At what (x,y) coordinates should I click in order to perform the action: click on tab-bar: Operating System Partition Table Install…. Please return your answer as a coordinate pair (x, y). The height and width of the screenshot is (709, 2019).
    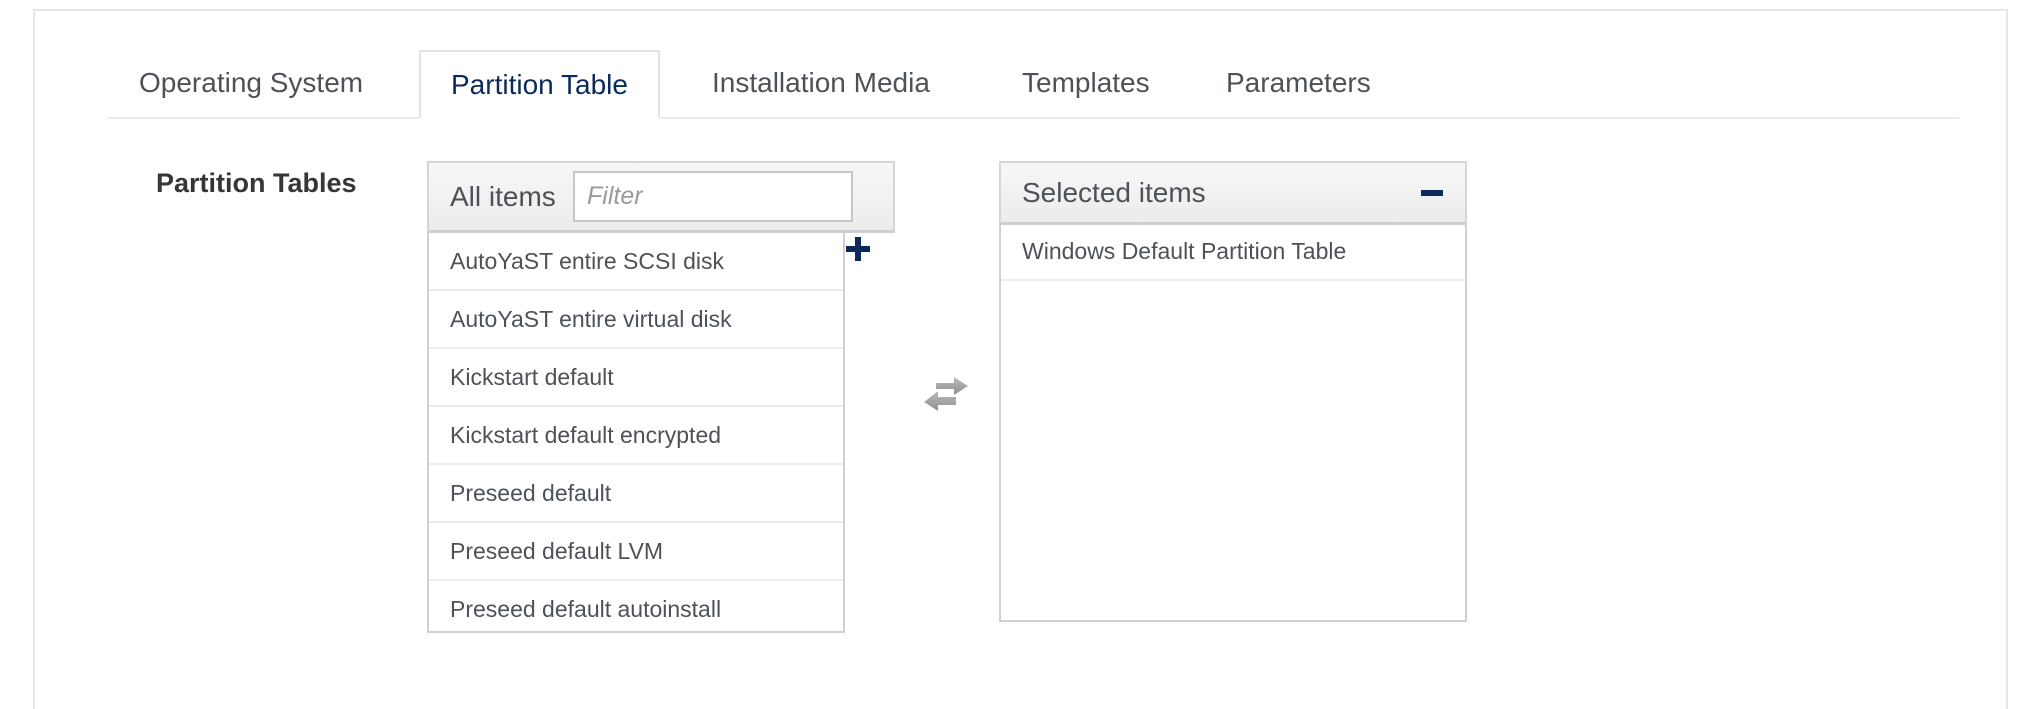
    Looking at the image, I should click on (1033, 84).